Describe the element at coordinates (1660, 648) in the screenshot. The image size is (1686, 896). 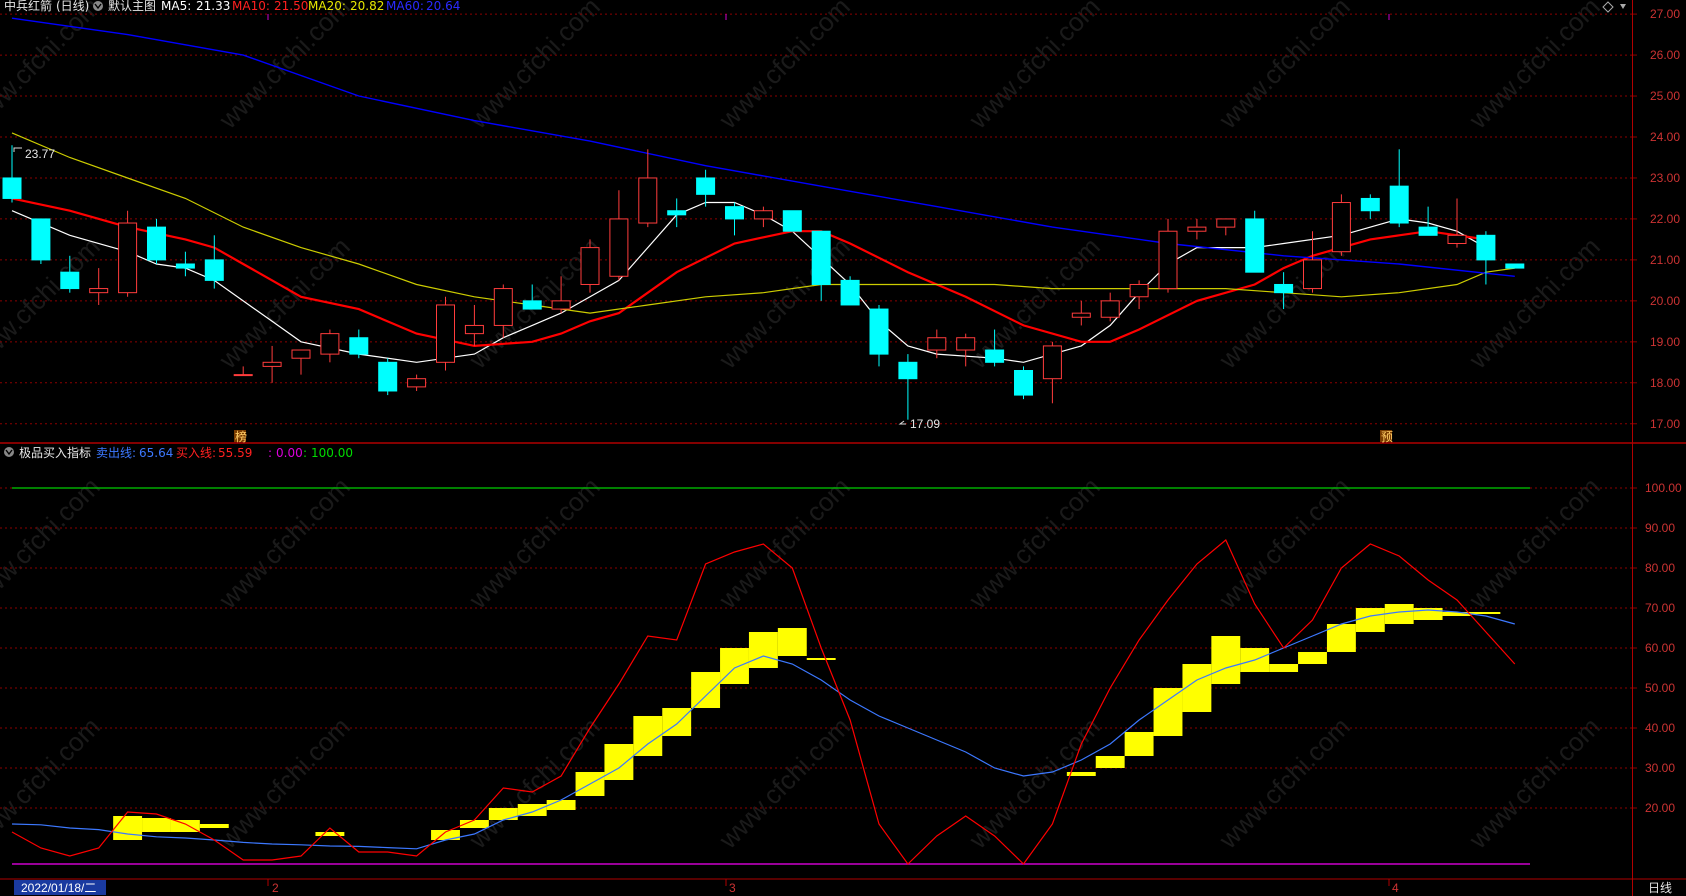
I see `indicator-tick-label: 60.00` at that location.